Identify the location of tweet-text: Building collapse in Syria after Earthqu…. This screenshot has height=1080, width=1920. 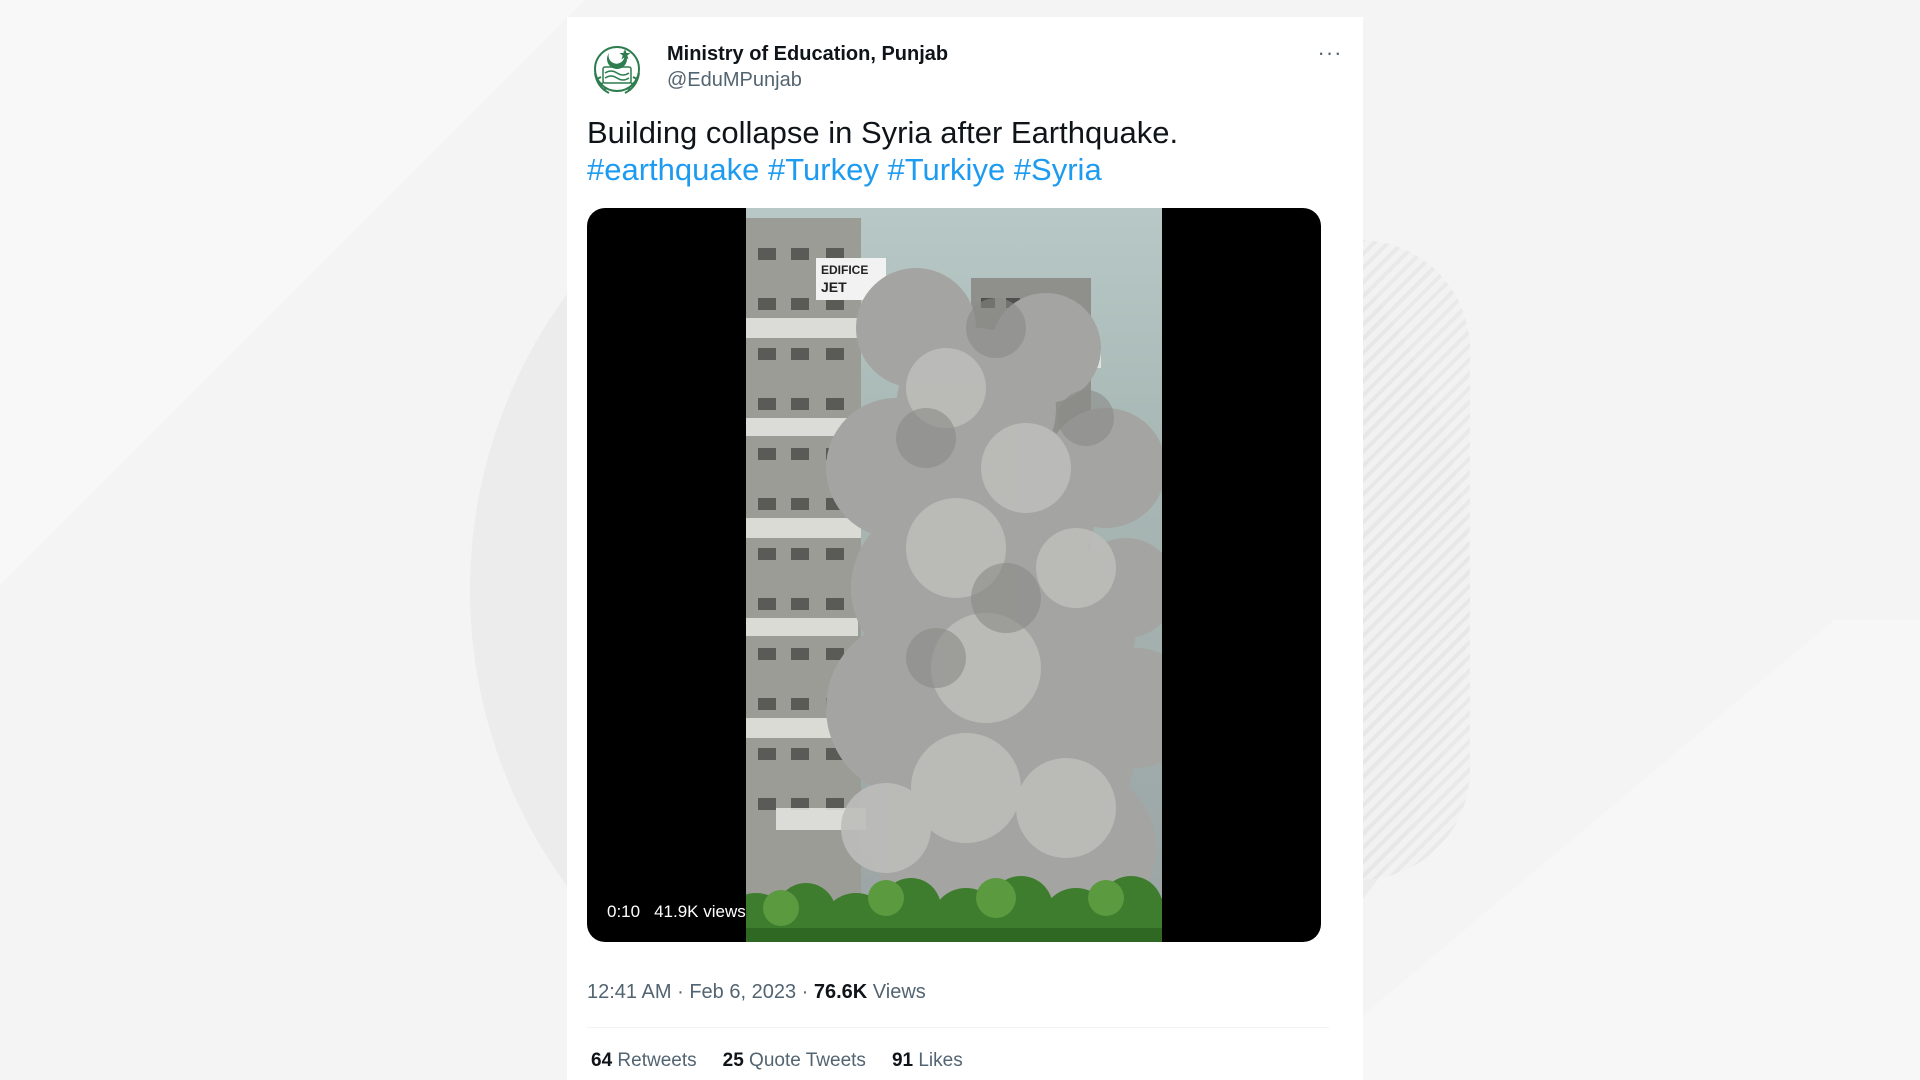
(967, 151).